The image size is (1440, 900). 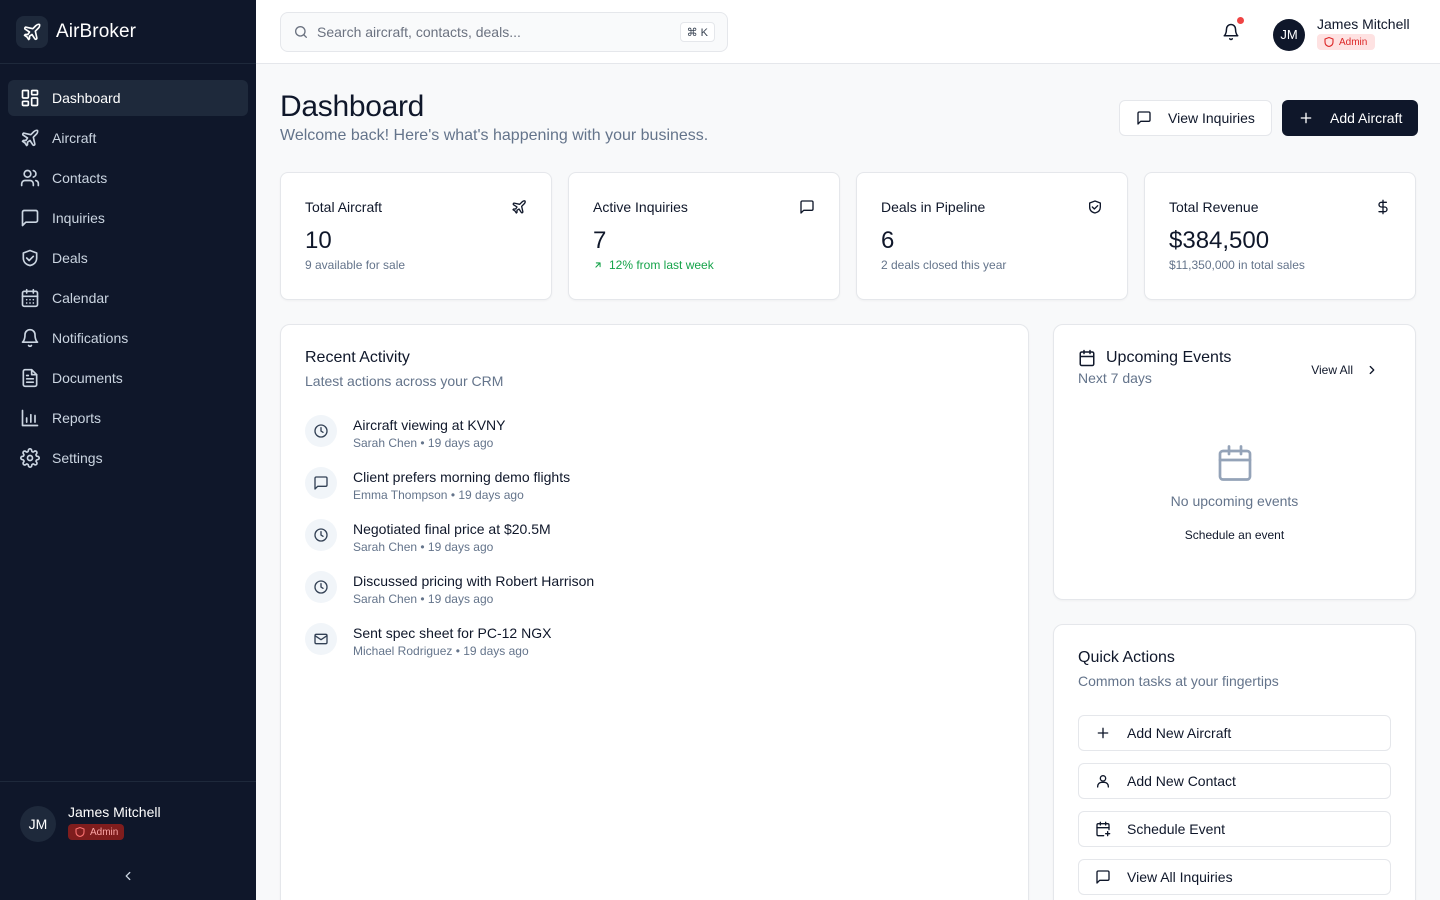 I want to click on add-new-aircraft-button: Add New Aircraft, so click(x=1234, y=733).